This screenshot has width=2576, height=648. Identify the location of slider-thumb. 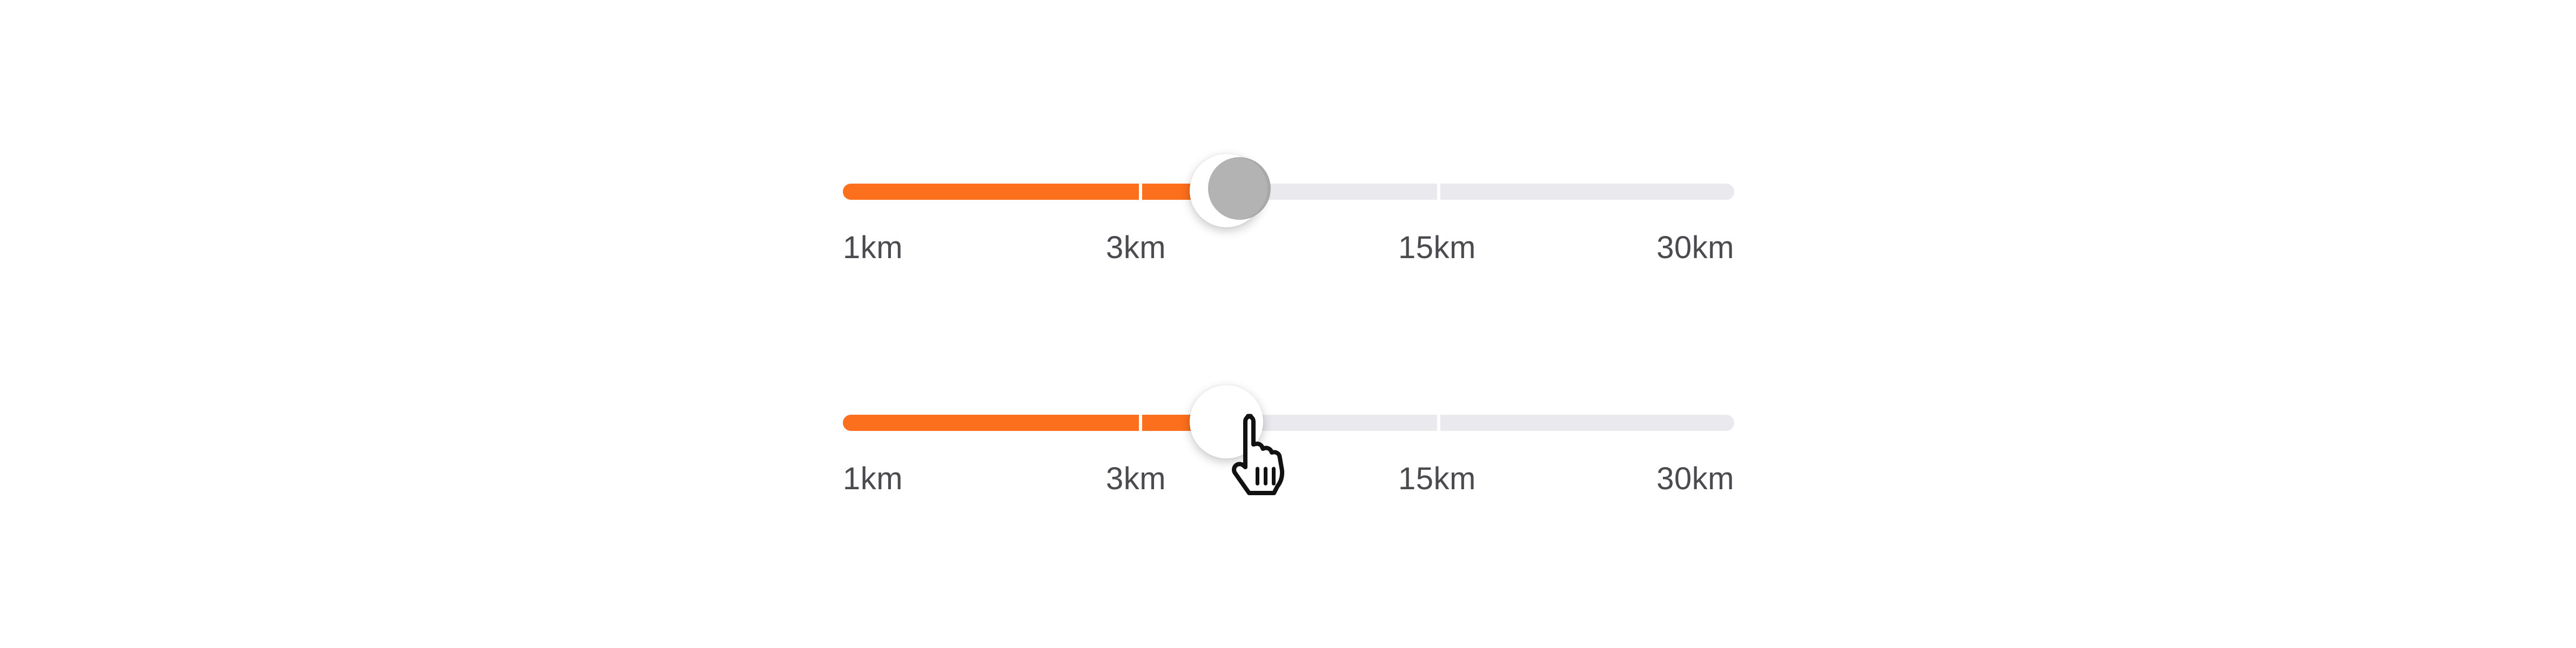
(1230, 190).